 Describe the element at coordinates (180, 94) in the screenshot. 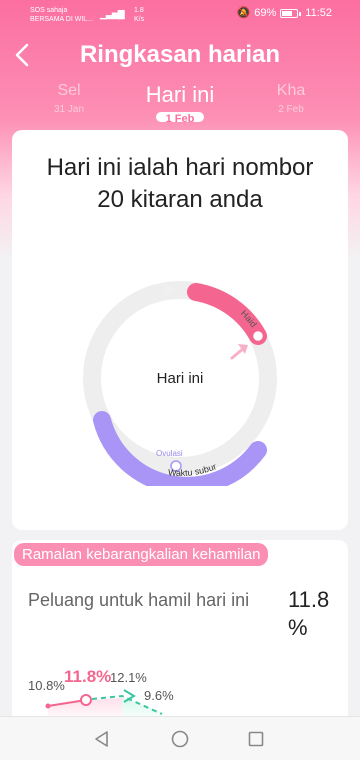

I see `tab-label: Hari ini` at that location.